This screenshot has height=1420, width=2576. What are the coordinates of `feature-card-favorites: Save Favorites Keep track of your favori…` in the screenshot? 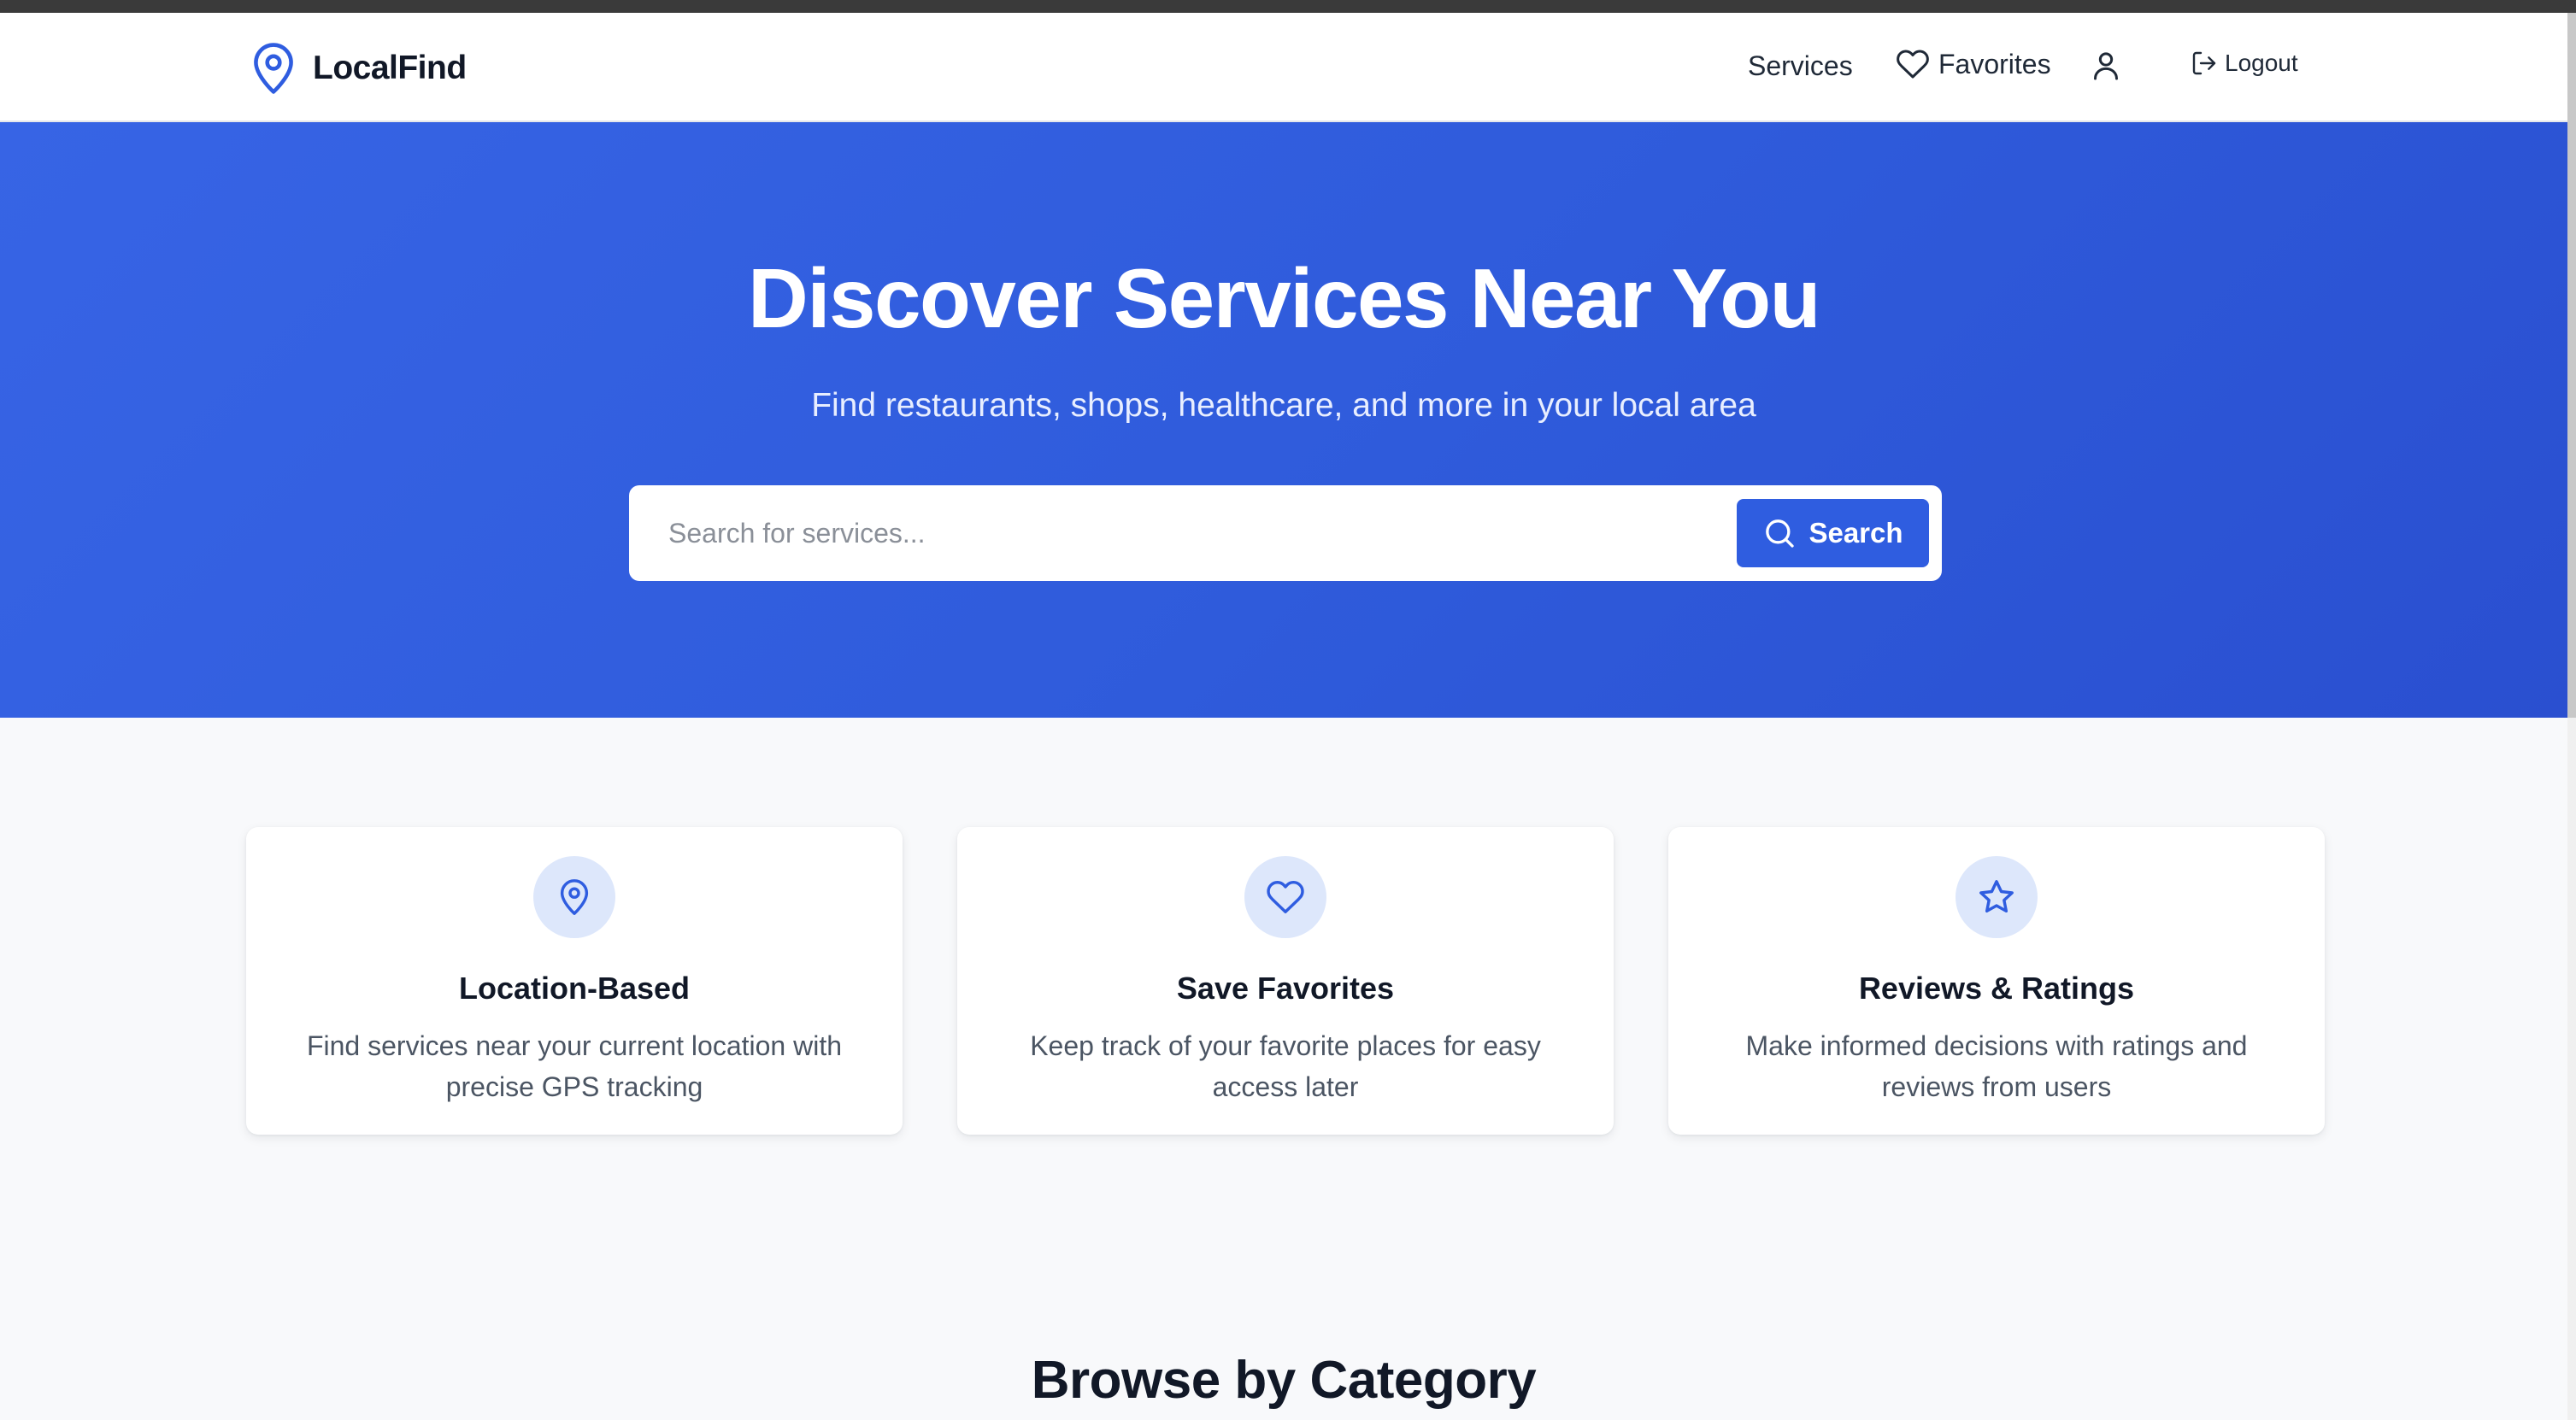 It's located at (1285, 981).